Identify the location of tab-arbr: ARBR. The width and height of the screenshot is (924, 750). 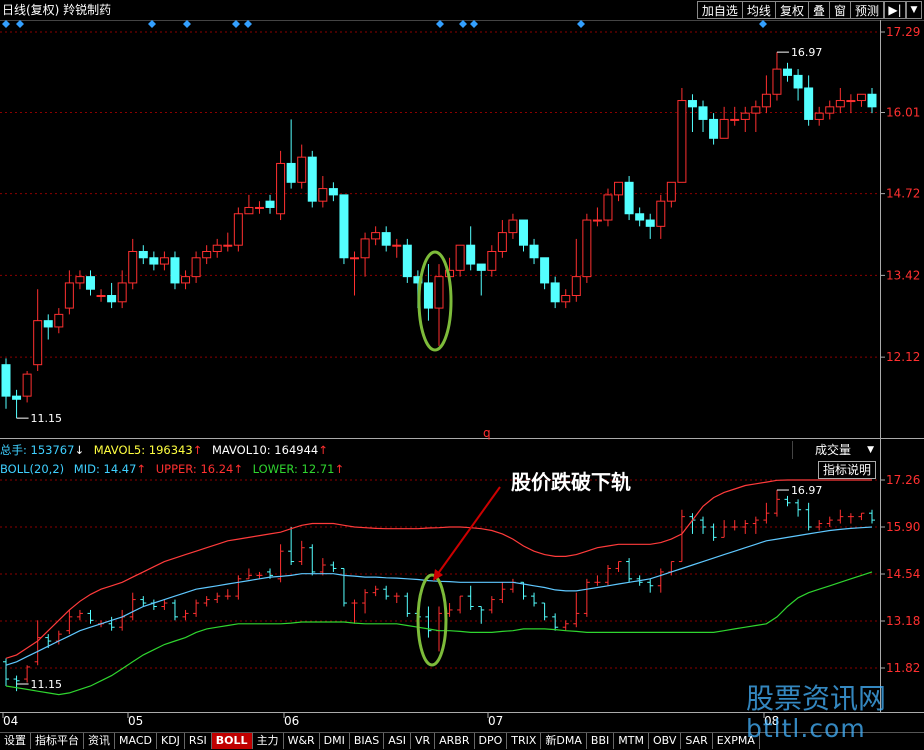
(455, 741).